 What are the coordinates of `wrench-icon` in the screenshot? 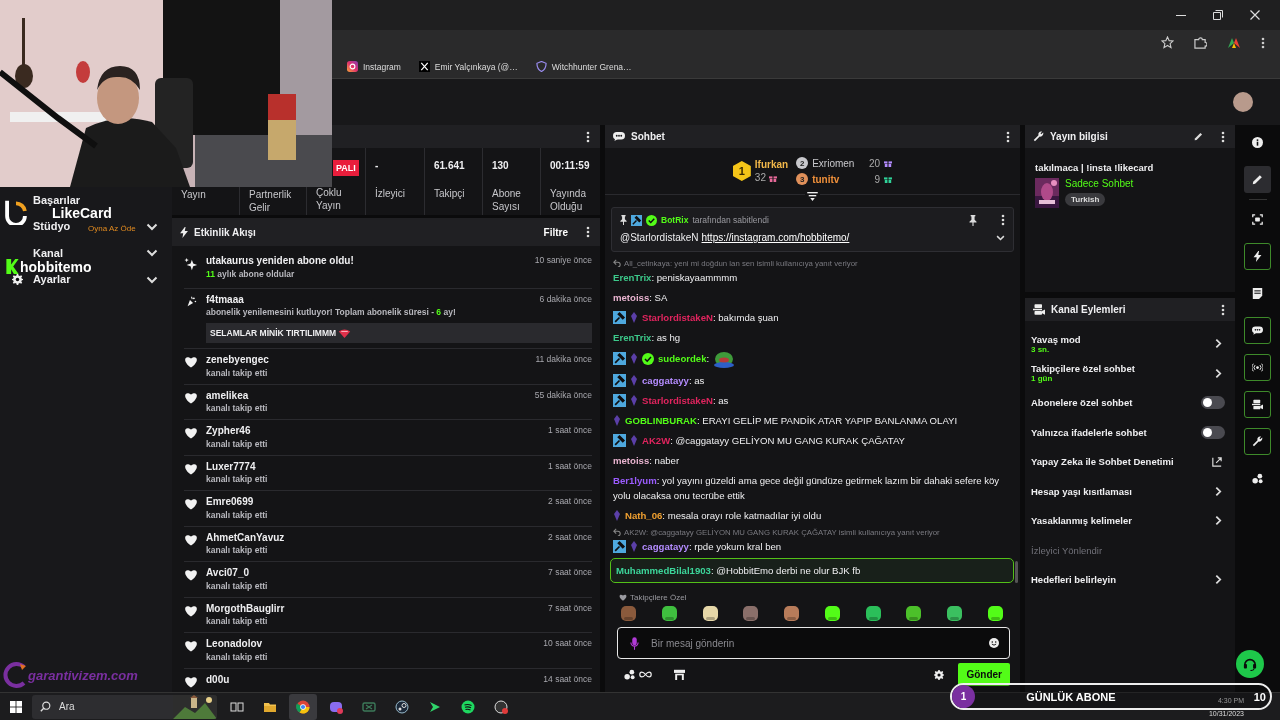 It's located at (1257, 441).